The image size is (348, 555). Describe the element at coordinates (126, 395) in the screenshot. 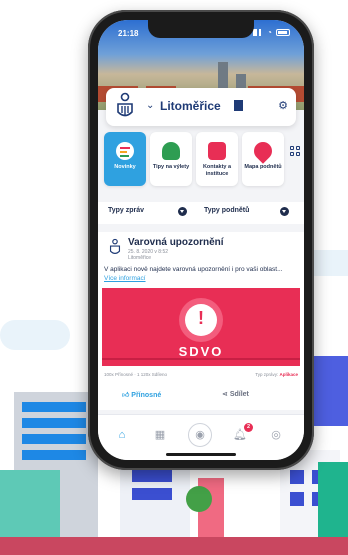

I see `thumbs-up-icon: 👍︎` at that location.